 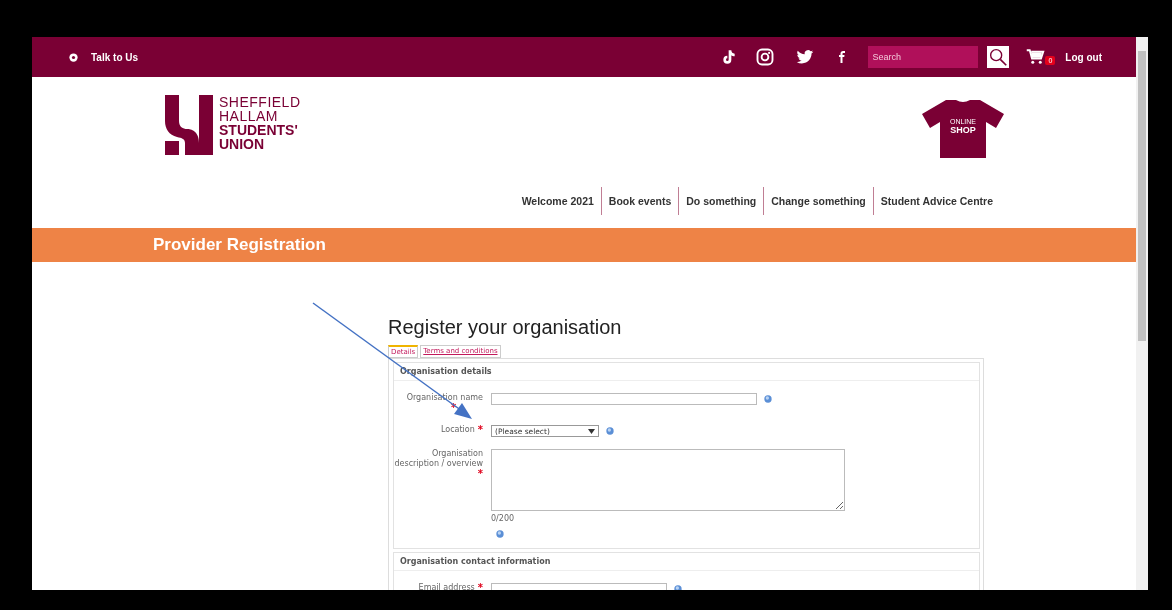 What do you see at coordinates (639, 201) in the screenshot?
I see `nav-link: Book events` at bounding box center [639, 201].